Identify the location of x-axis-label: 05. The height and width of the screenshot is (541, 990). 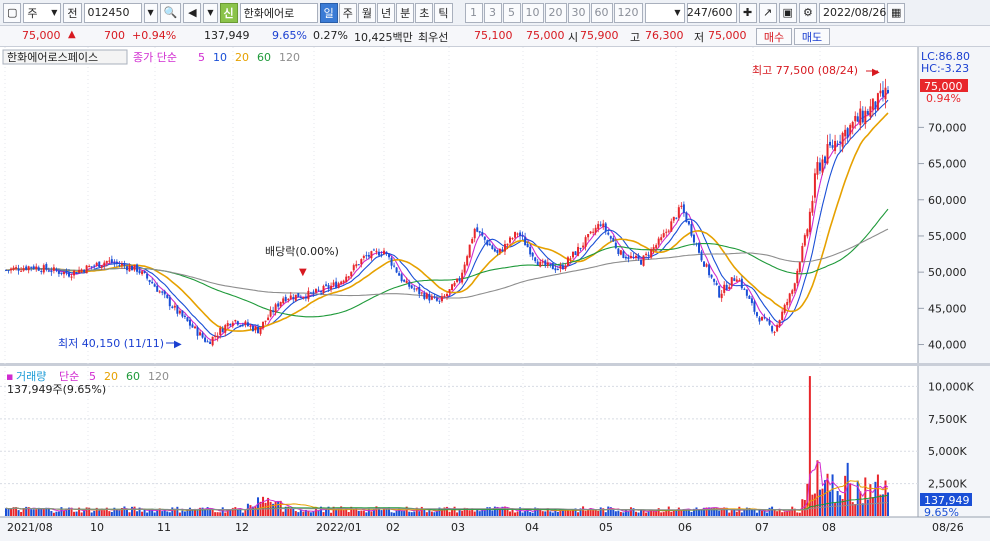
(606, 527).